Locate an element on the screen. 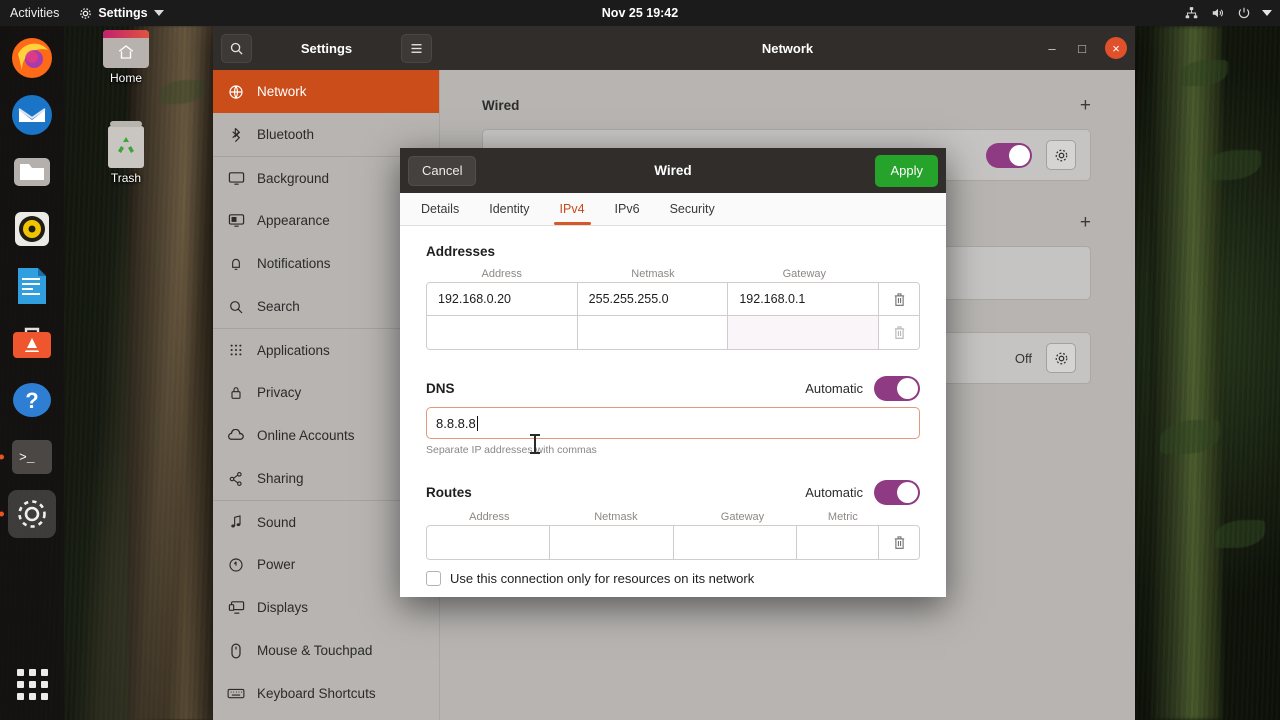  search-button is located at coordinates (236, 48).